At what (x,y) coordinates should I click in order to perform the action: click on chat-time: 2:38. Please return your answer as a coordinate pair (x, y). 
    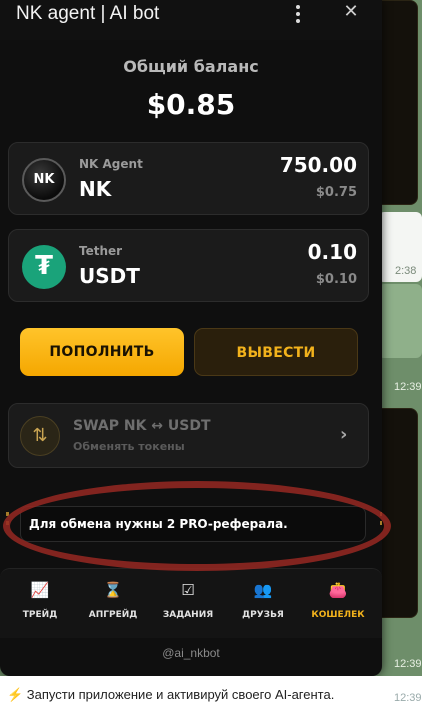
    Looking at the image, I should click on (406, 271).